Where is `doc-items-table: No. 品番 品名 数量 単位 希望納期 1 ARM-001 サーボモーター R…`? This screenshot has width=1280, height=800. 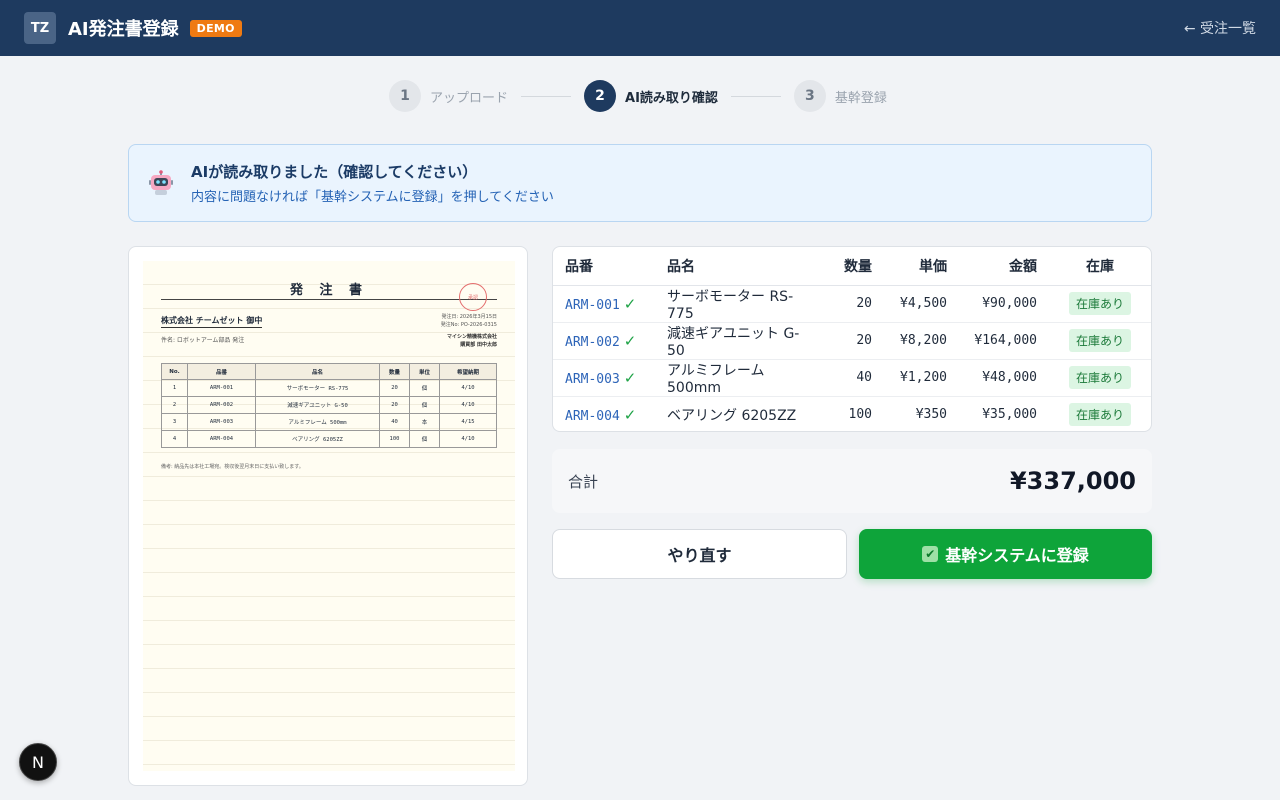
doc-items-table: No. 品番 品名 数量 単位 希望納期 1 ARM-001 サーボモーター R… is located at coordinates (329, 405).